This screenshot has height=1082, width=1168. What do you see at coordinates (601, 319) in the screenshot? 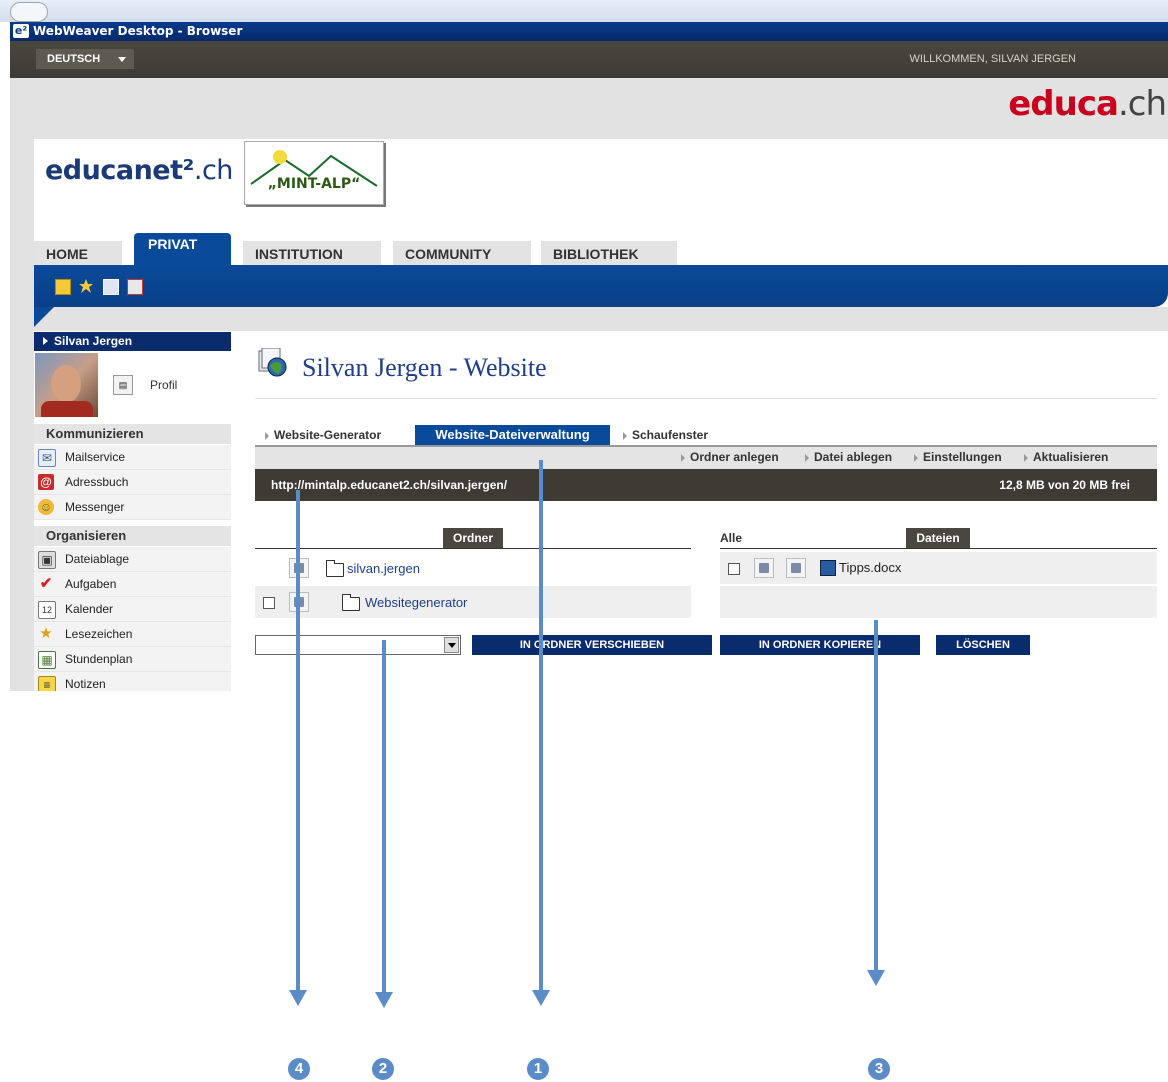
I see `toolbar-shadow` at bounding box center [601, 319].